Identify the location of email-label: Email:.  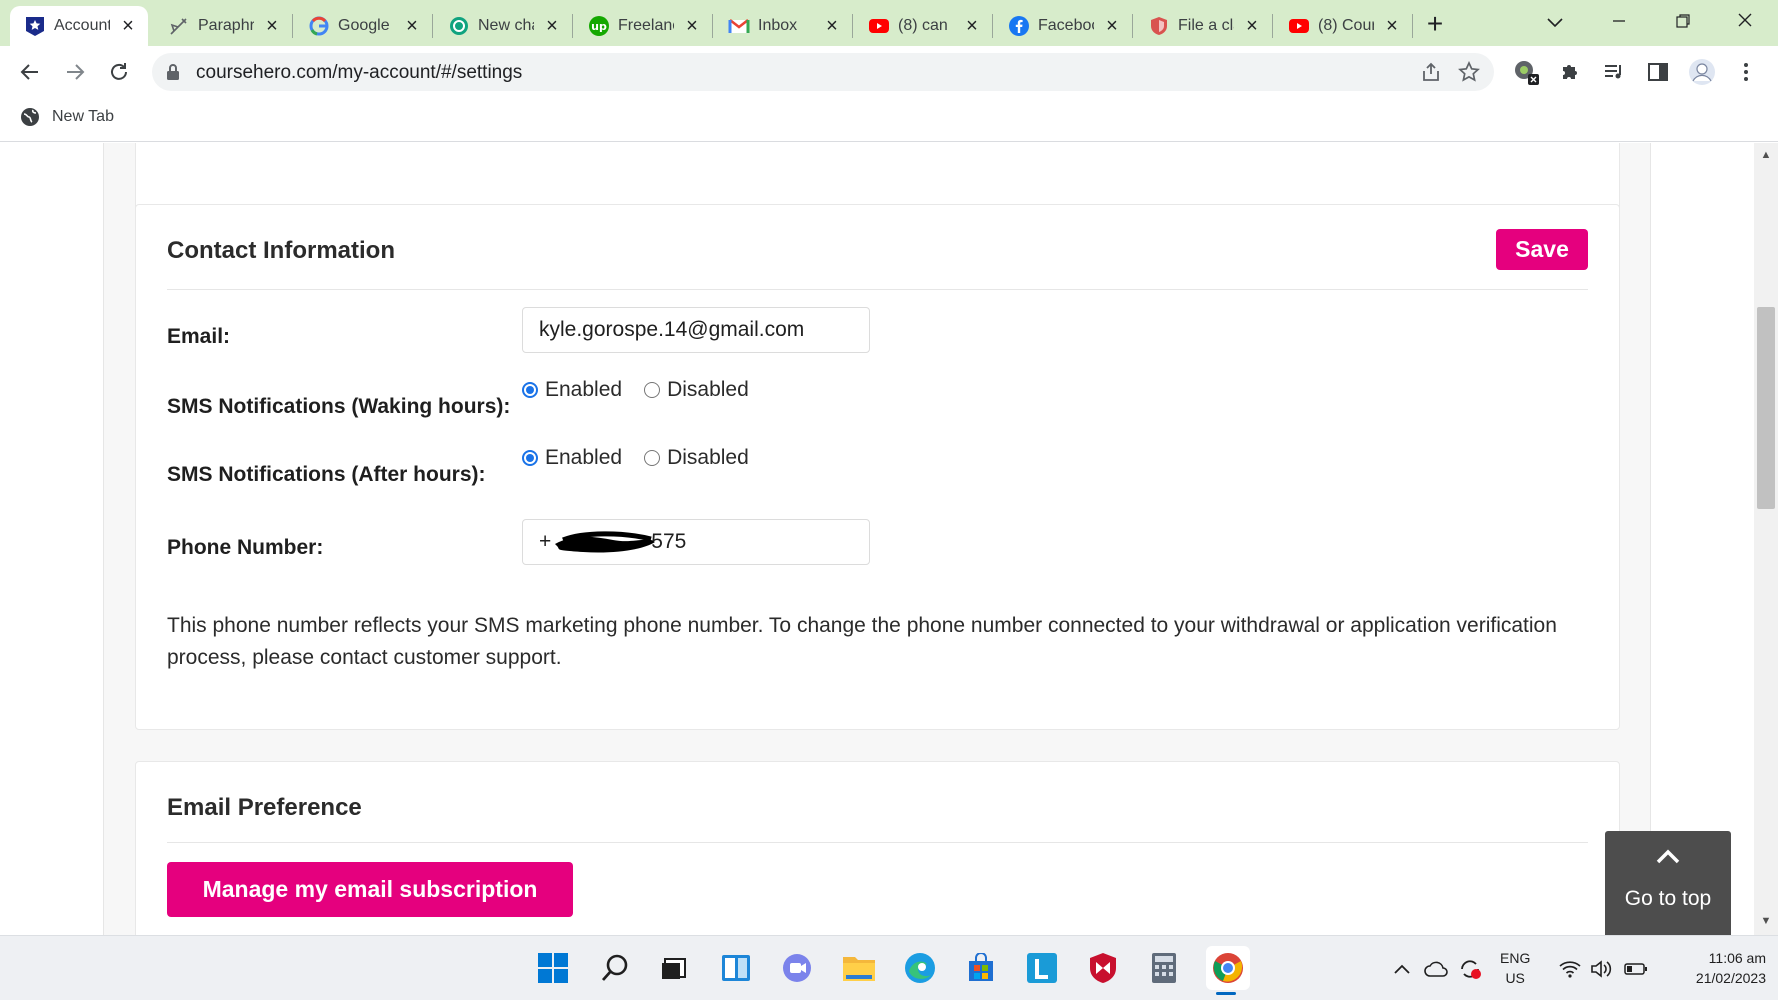
(199, 336).